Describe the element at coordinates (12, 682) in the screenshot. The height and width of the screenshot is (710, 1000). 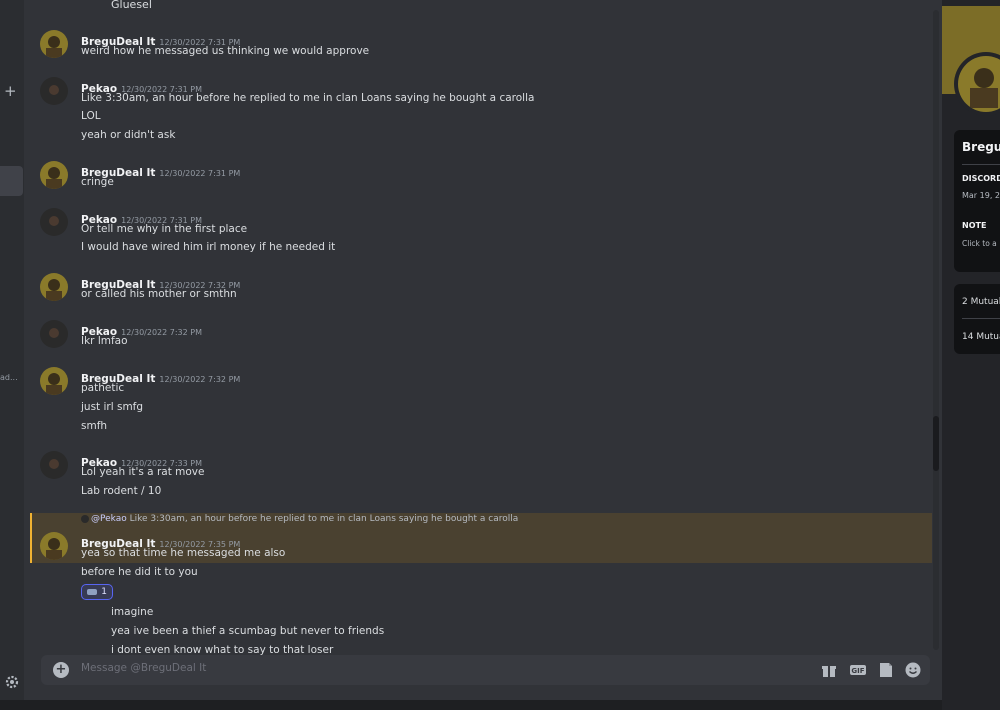
I see `gear-icon` at that location.